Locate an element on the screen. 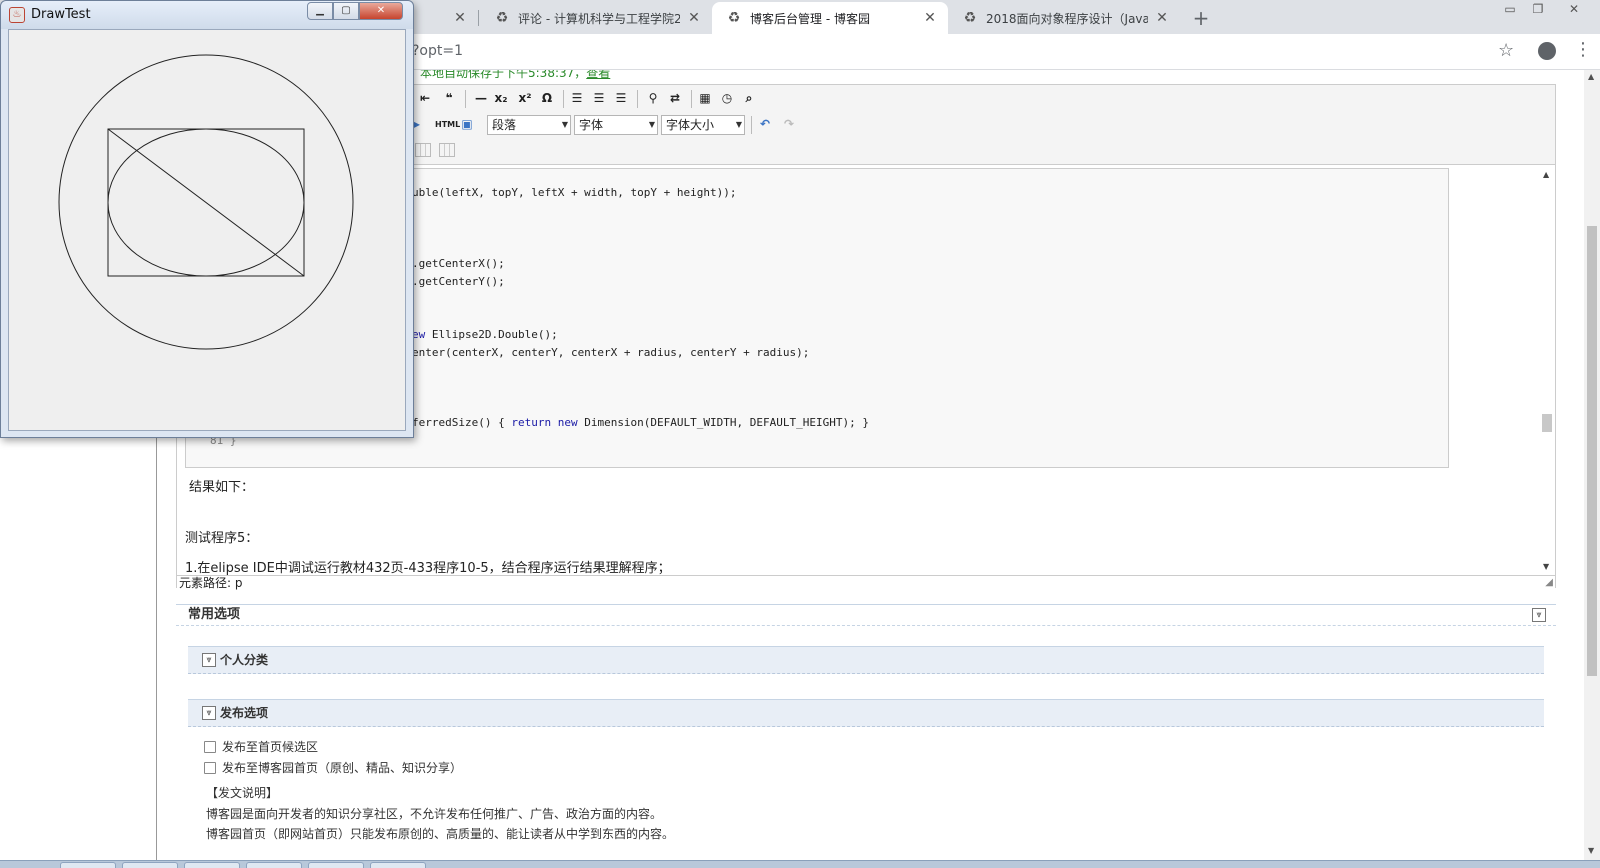 This screenshot has width=1600, height=868. drawtest-title: DrawTest is located at coordinates (61, 14).